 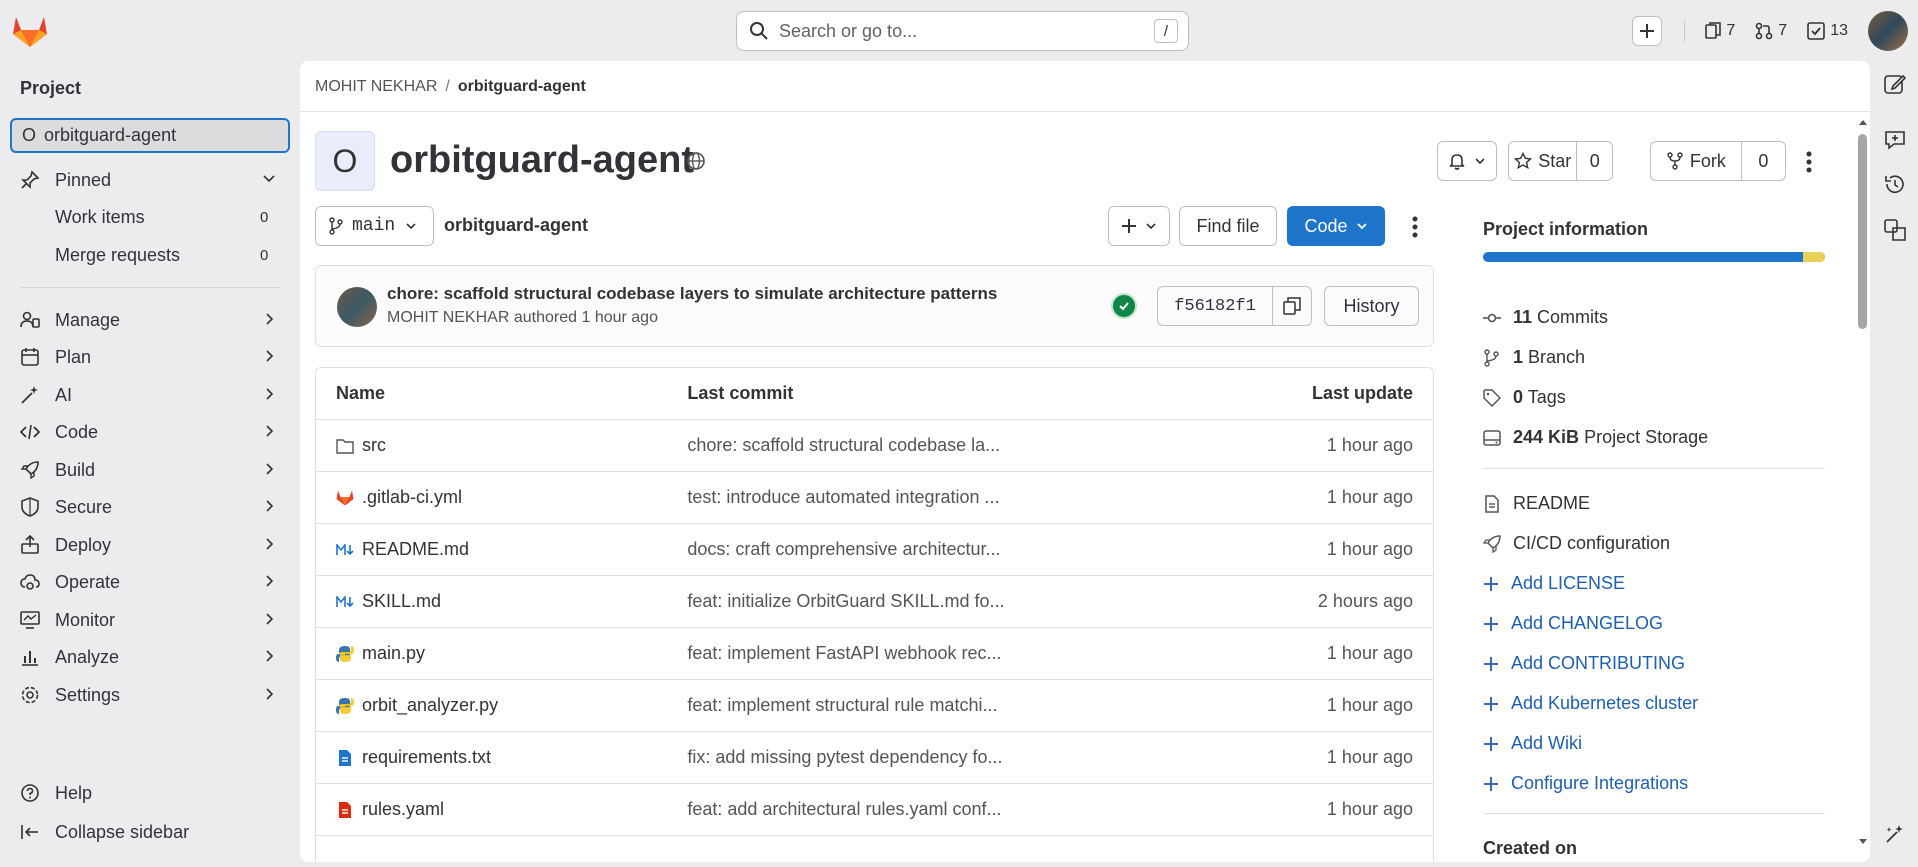 What do you see at coordinates (1594, 161) in the screenshot?
I see `star-count: 0` at bounding box center [1594, 161].